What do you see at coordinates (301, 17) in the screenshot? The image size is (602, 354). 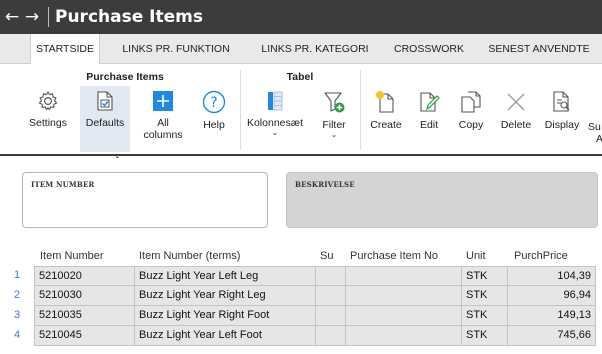 I see `title-bar: ← → Purchase Items` at bounding box center [301, 17].